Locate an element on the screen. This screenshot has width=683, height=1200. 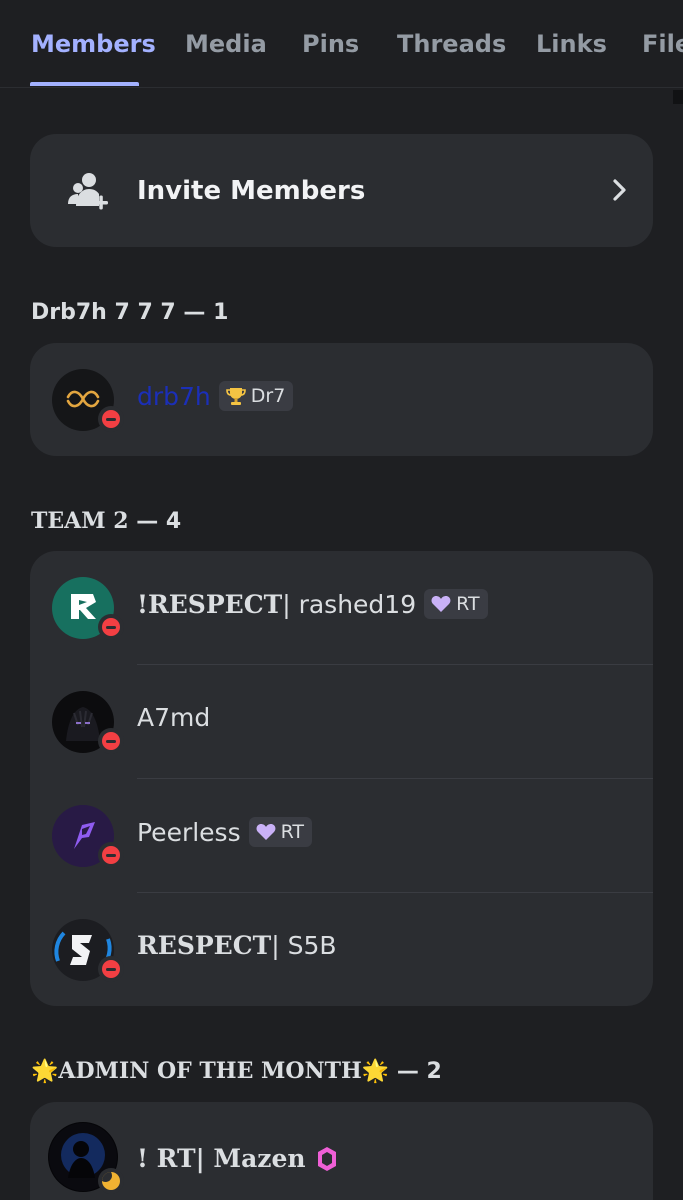
member-name: Peerless RT is located at coordinates (225, 832).